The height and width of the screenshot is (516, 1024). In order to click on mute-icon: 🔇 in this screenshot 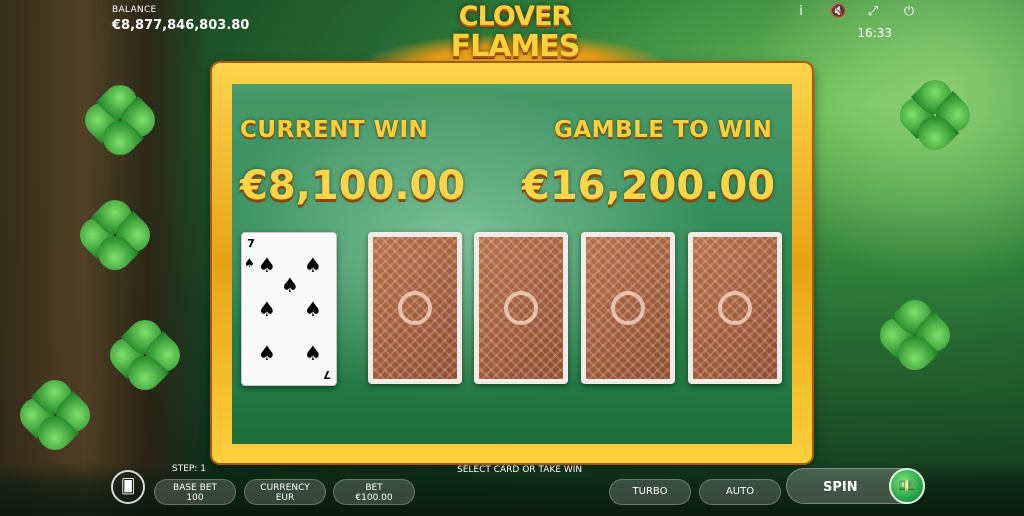, I will do `click(838, 11)`.